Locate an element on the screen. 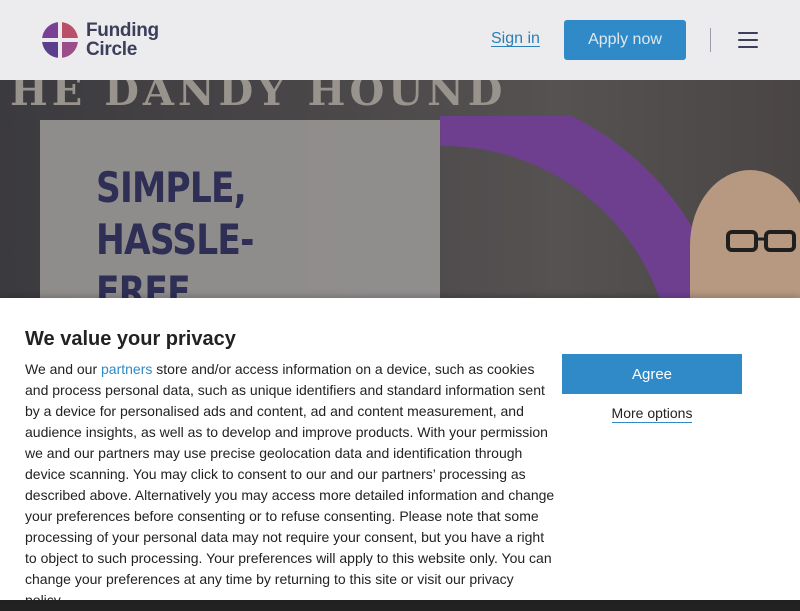 The image size is (800, 611). consent-text-before-link: We and our is located at coordinates (63, 369).